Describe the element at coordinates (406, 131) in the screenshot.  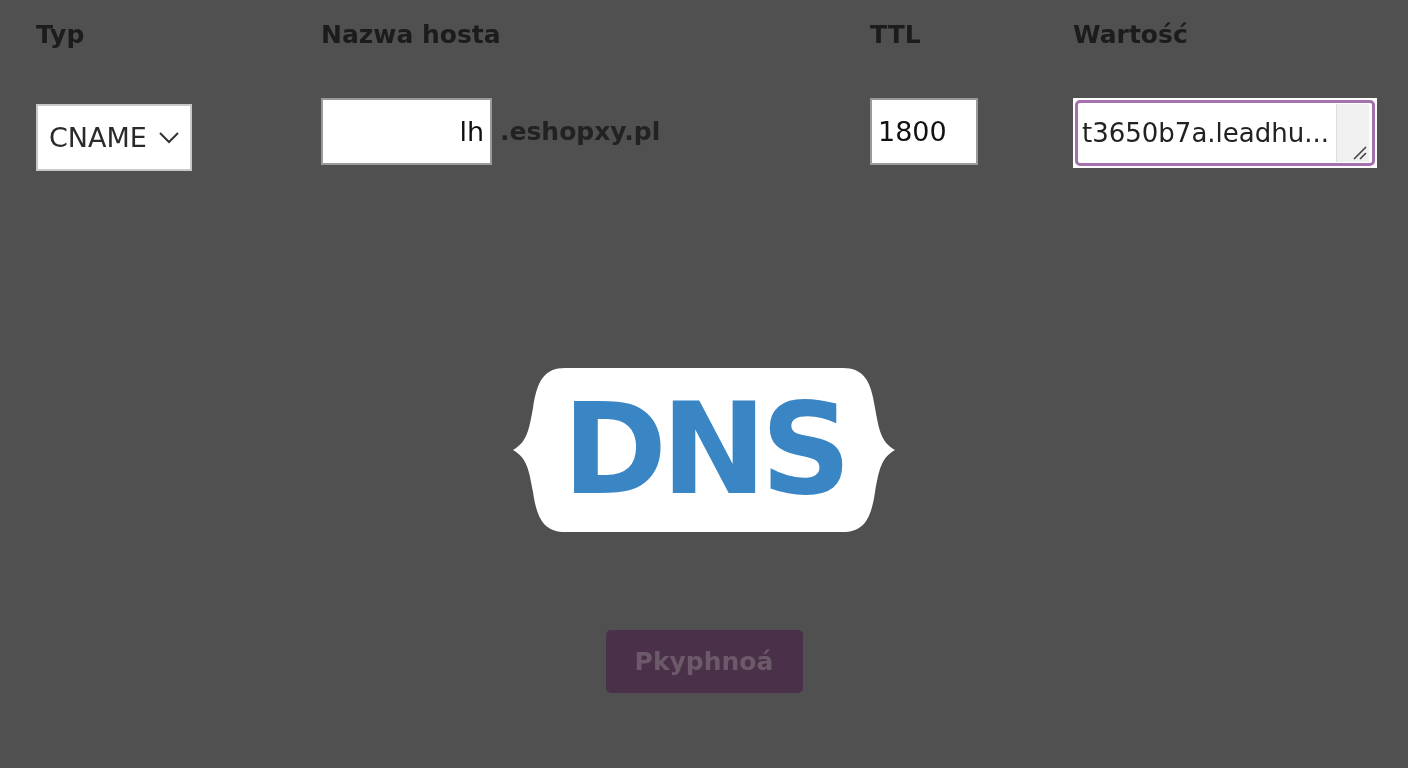
I see `hostname-field: lh` at that location.